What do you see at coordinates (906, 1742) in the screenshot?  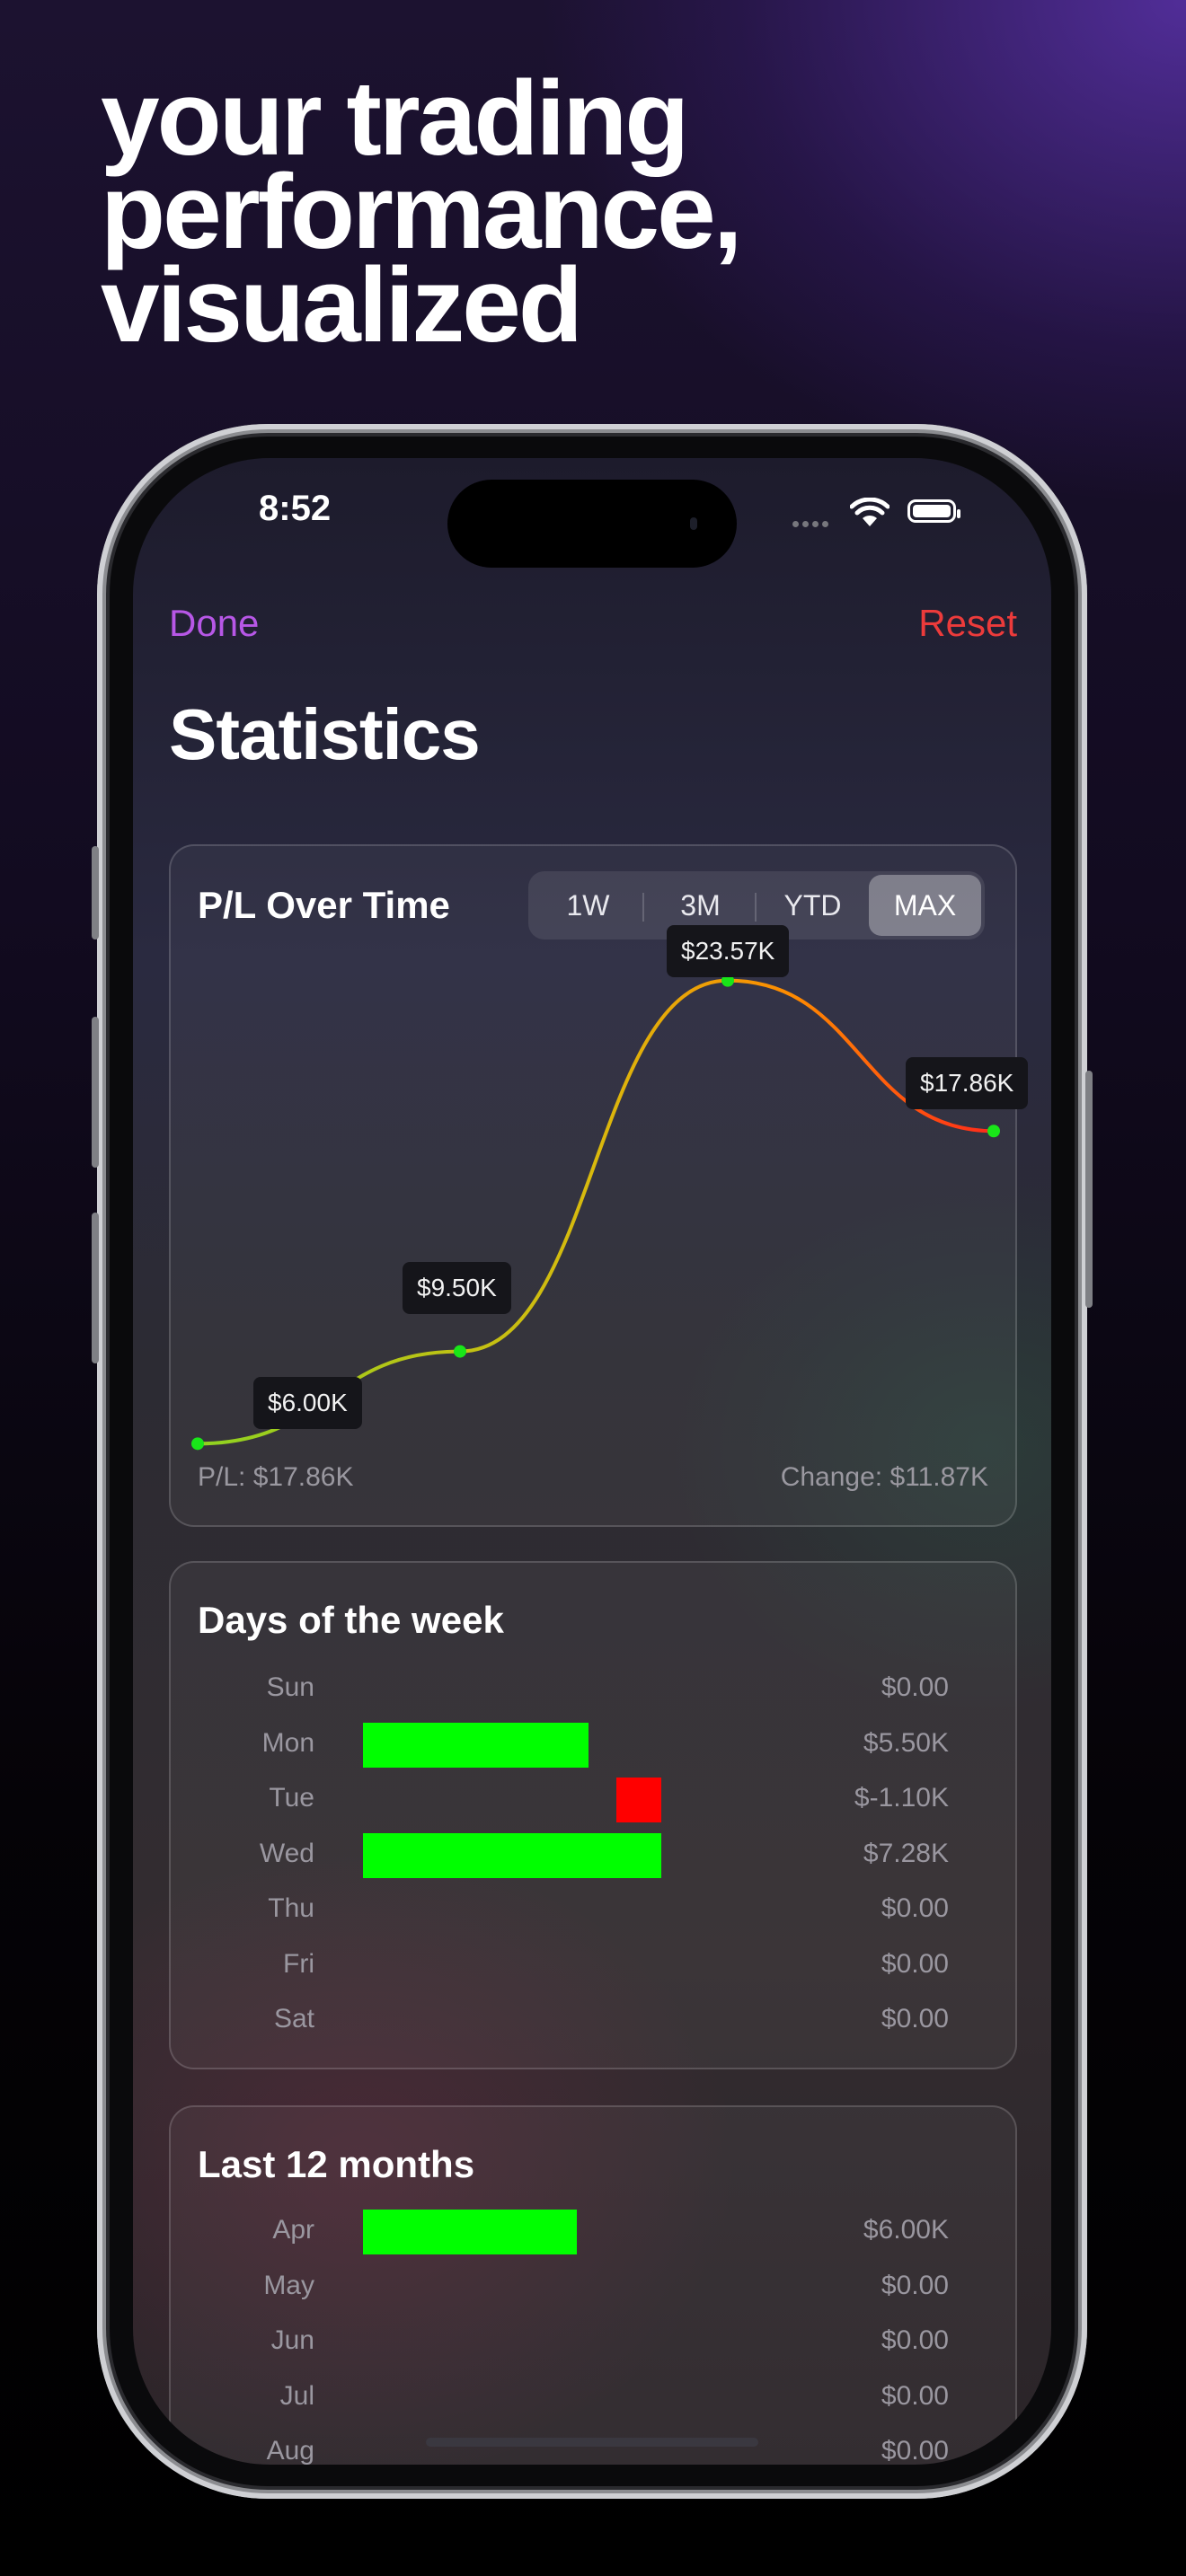 I see `bar-row-value: $5.50K` at bounding box center [906, 1742].